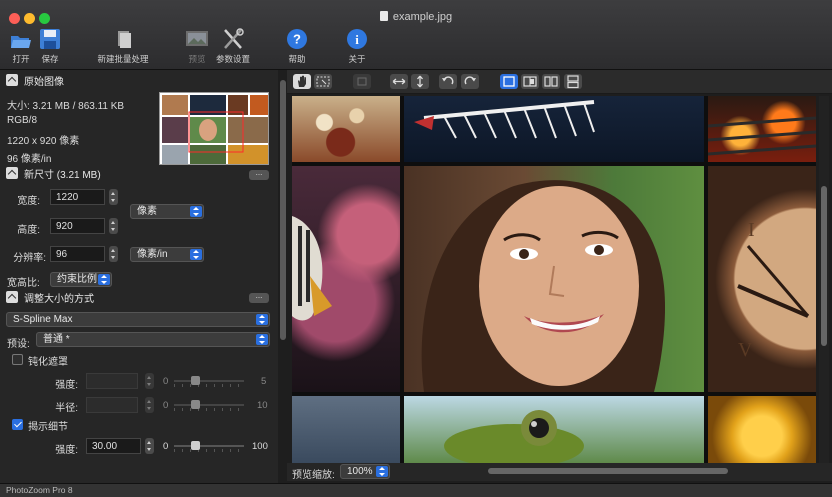  What do you see at coordinates (357, 39) in the screenshot?
I see `svg-text: i` at bounding box center [357, 39].